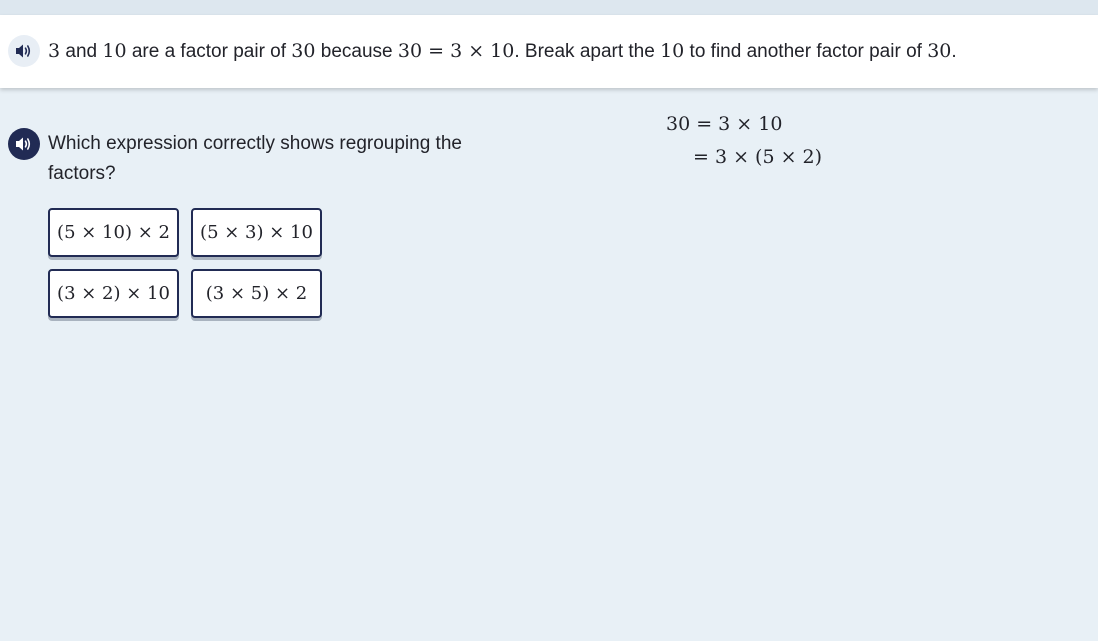  I want to click on question-audio-button, so click(24, 144).